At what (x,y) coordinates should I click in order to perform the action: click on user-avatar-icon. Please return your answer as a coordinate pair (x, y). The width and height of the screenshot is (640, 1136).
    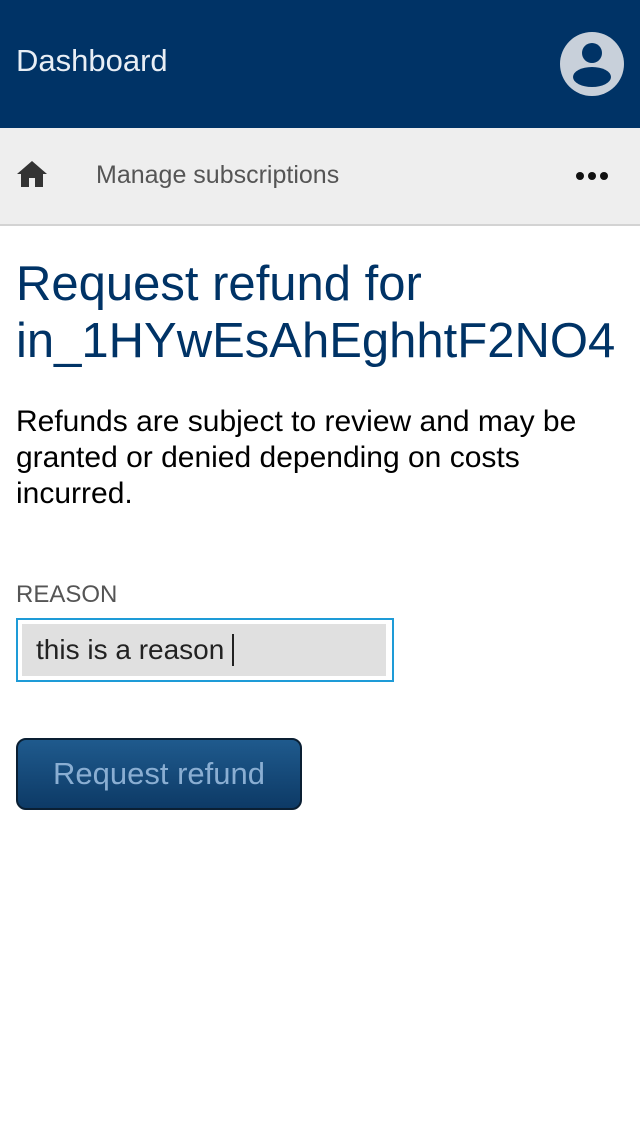
    Looking at the image, I should click on (592, 64).